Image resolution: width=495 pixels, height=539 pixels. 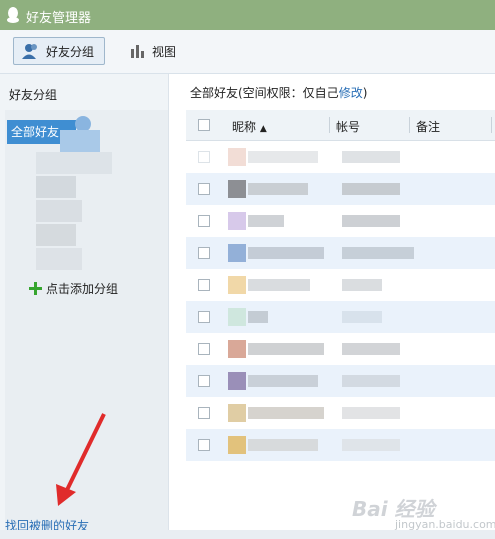 What do you see at coordinates (82, 289) in the screenshot?
I see `add-group-label: 点击添加分组` at bounding box center [82, 289].